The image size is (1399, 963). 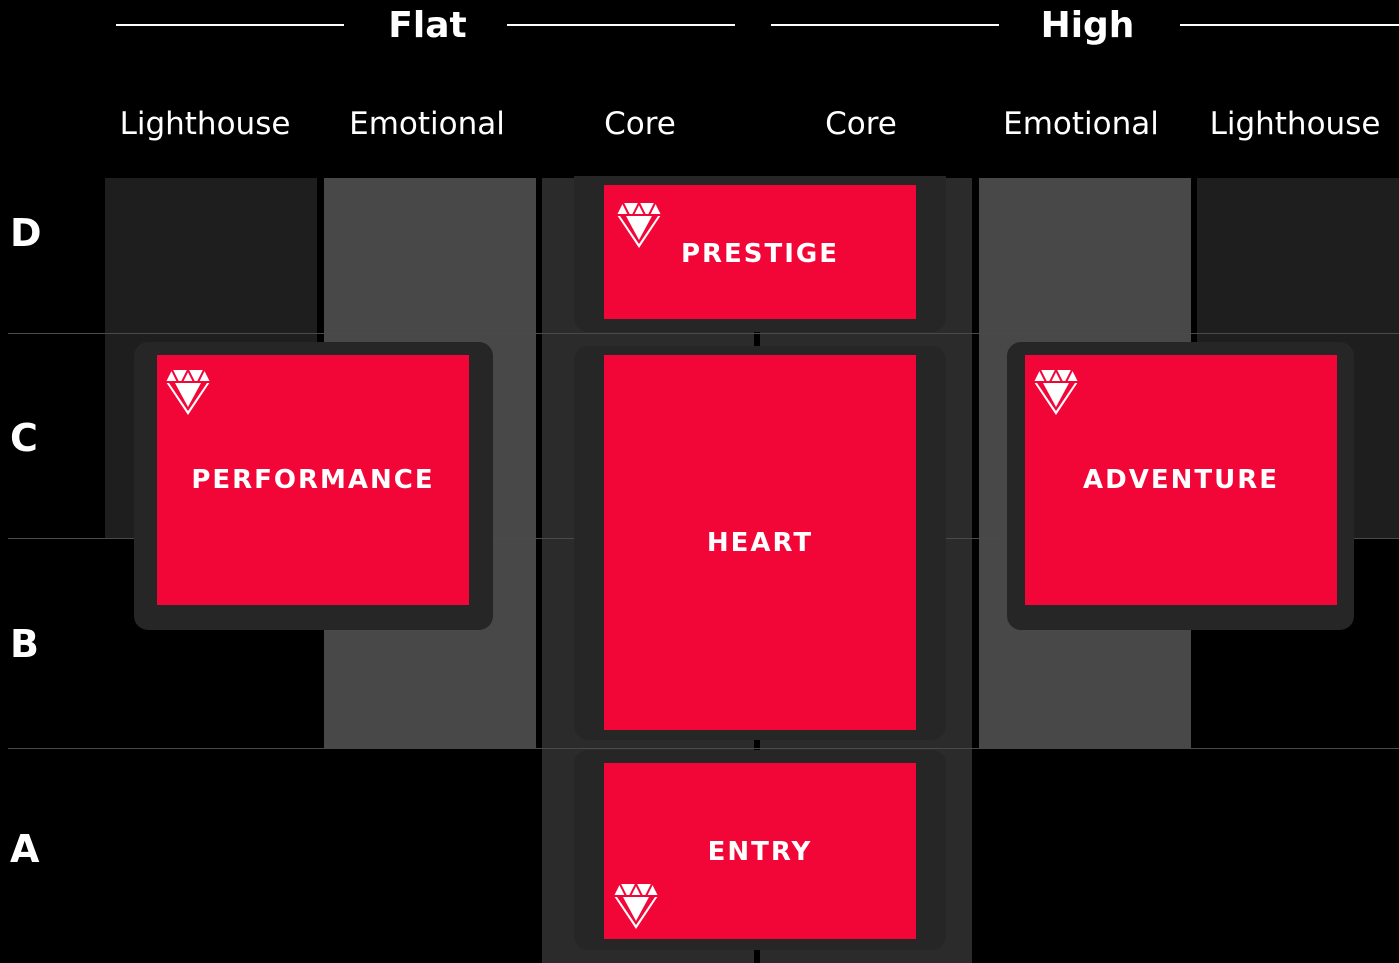 I want to click on flat-header-line-right, so click(x=621, y=25).